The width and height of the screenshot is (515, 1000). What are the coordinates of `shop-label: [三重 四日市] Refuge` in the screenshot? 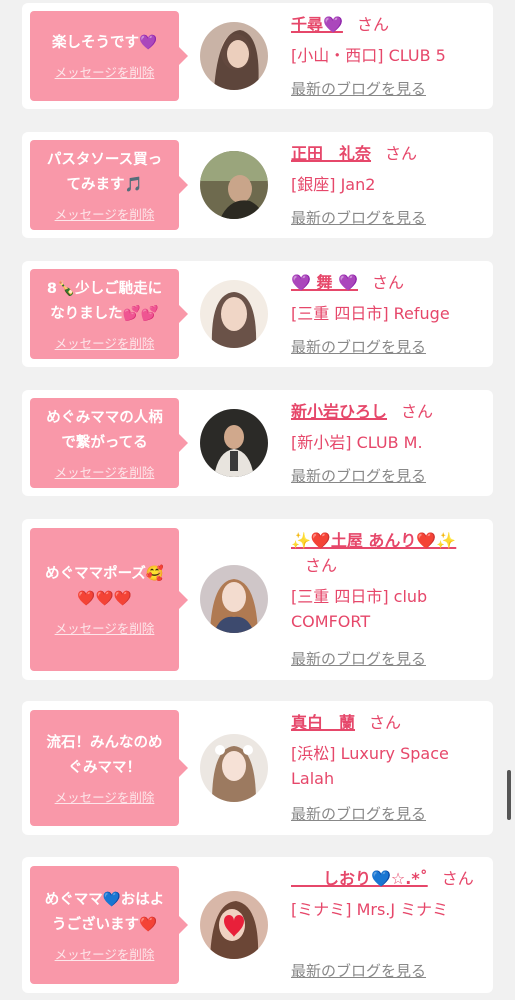 It's located at (370, 313).